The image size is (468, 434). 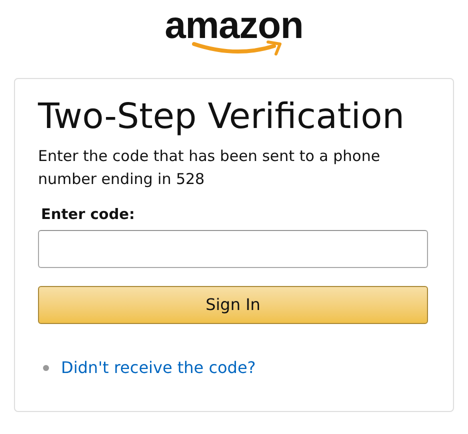 What do you see at coordinates (222, 117) in the screenshot?
I see `page-title: Two-Step Verification` at bounding box center [222, 117].